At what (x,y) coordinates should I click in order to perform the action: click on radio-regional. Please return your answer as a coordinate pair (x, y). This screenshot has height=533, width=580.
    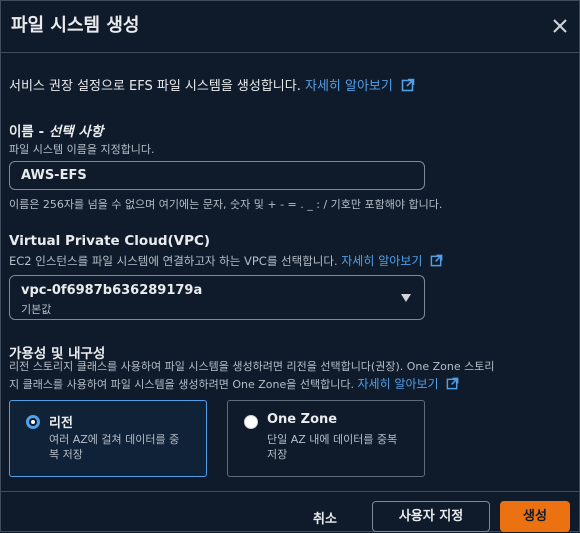
    Looking at the image, I should click on (33, 422).